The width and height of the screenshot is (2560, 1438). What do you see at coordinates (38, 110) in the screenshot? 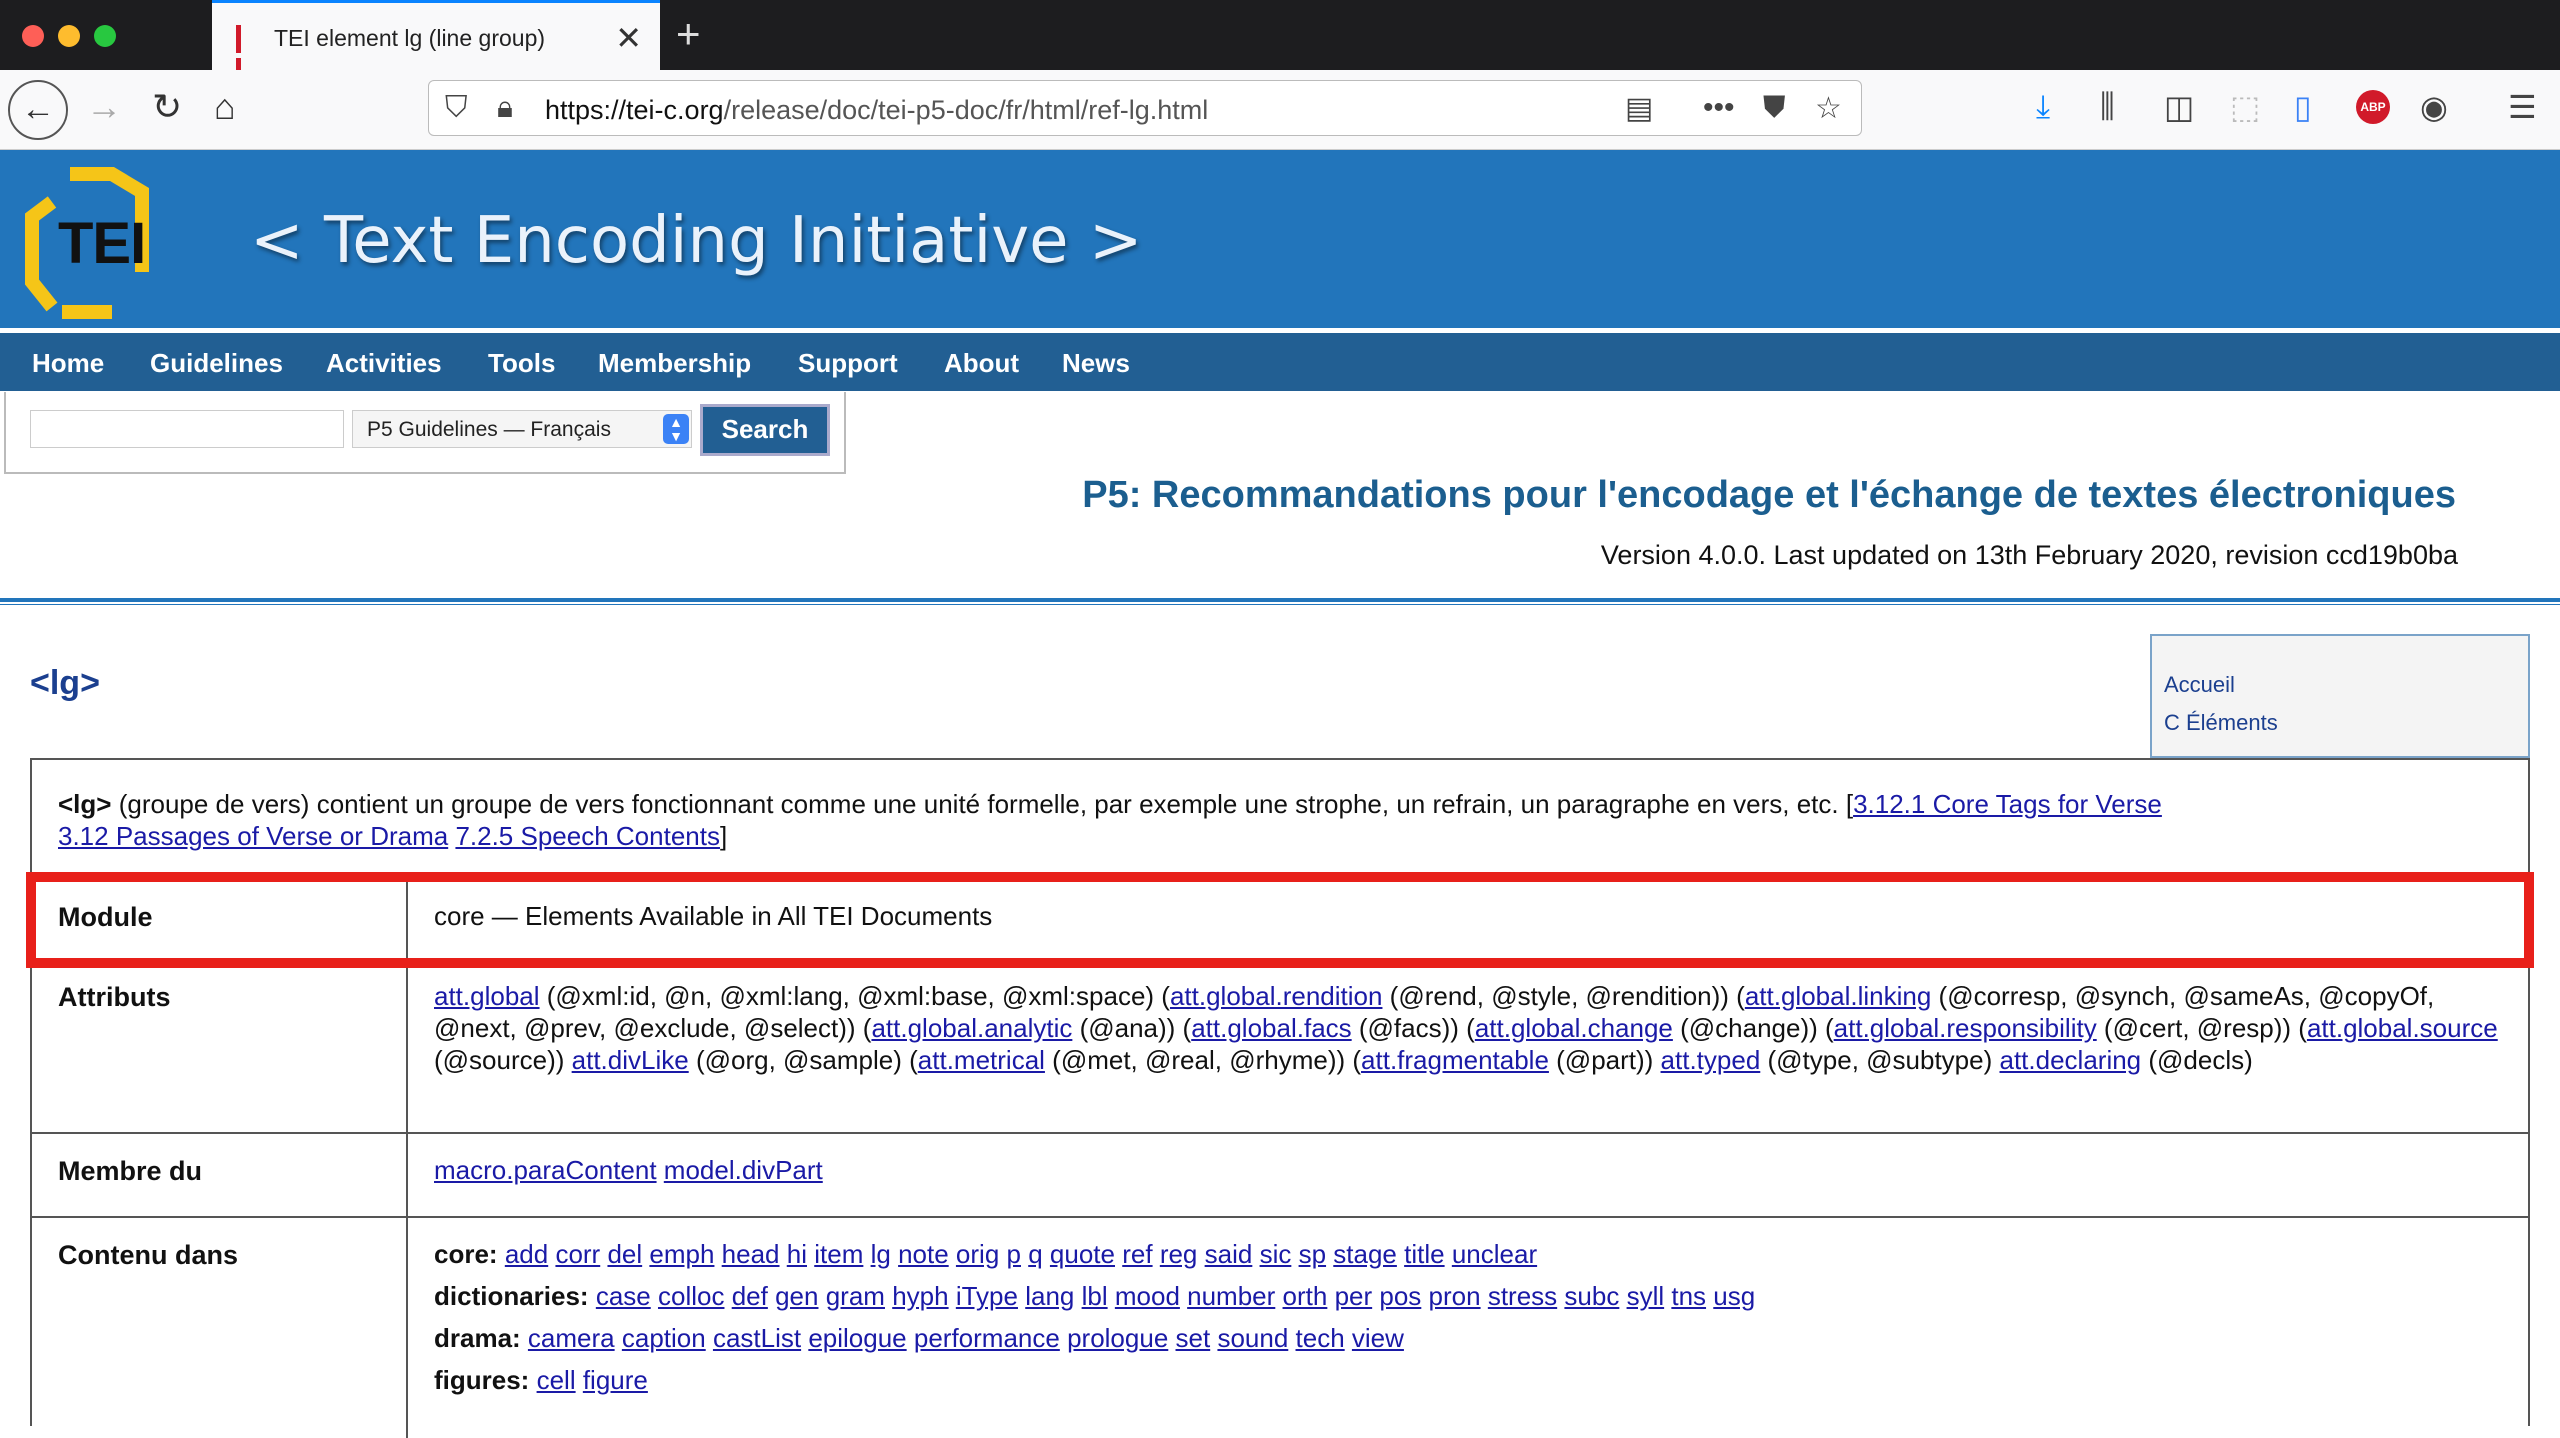
I see `back-arrow-icon: ←` at bounding box center [38, 110].